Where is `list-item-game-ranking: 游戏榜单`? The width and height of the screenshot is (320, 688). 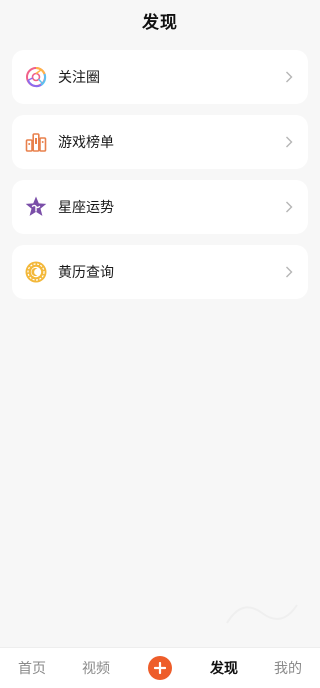 list-item-game-ranking: 游戏榜单 is located at coordinates (160, 142).